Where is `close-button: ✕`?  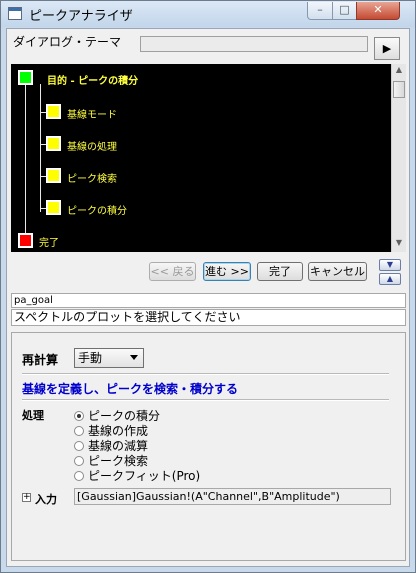 close-button: ✕ is located at coordinates (378, 11).